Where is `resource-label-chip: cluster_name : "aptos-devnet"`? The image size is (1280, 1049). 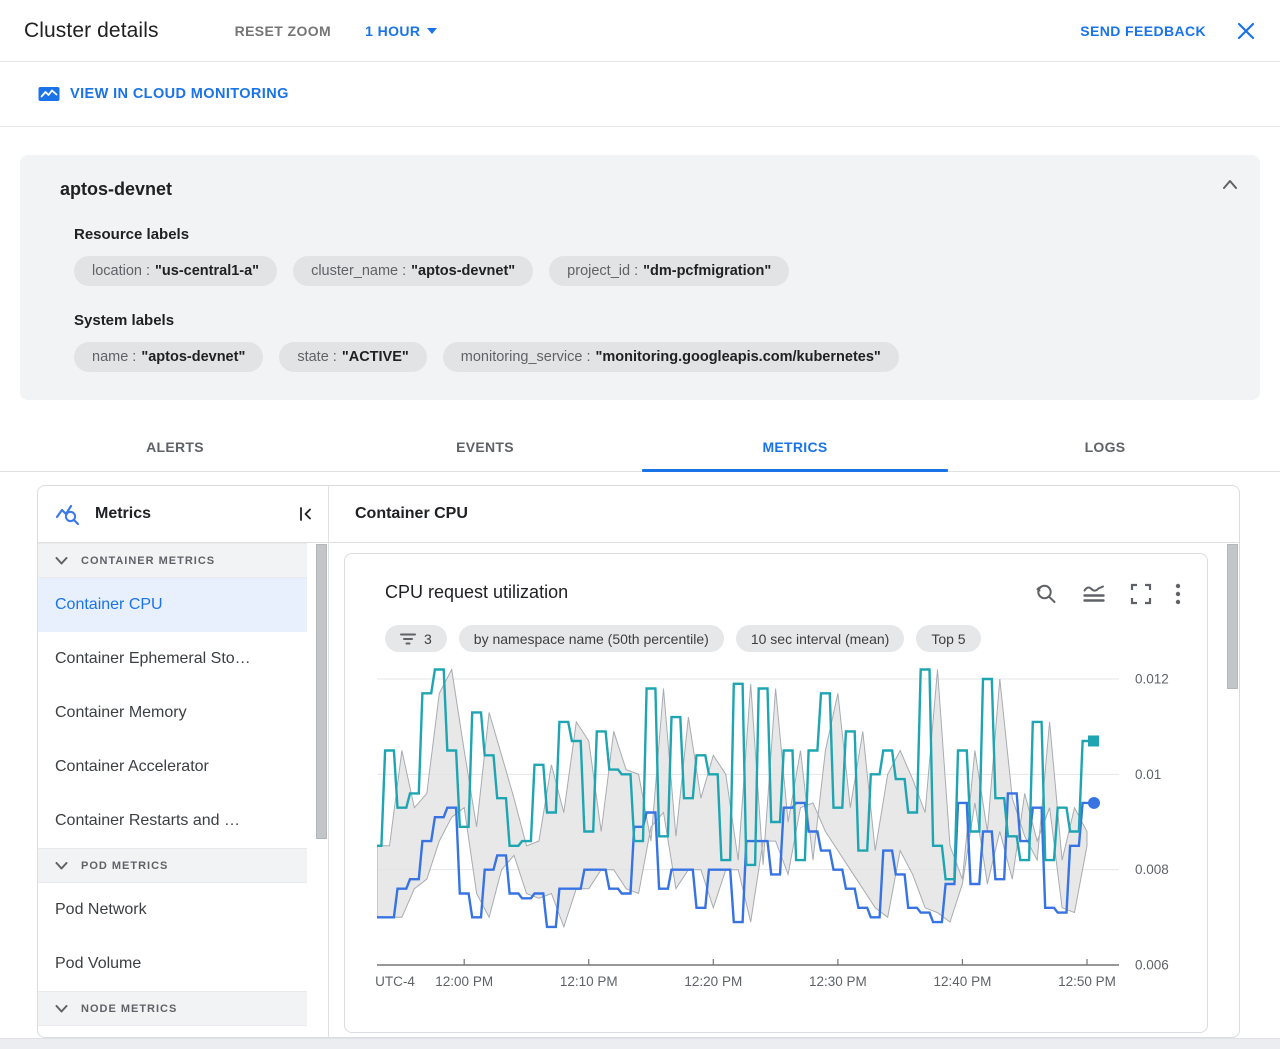
resource-label-chip: cluster_name : "aptos-devnet" is located at coordinates (413, 271).